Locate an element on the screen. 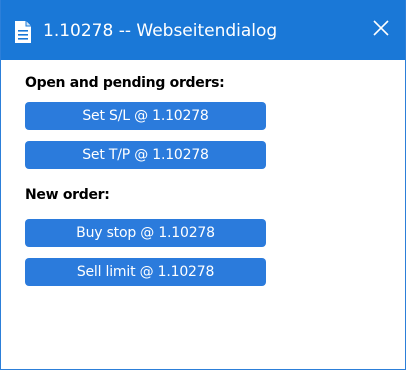 This screenshot has height=370, width=406. close-button is located at coordinates (381, 30).